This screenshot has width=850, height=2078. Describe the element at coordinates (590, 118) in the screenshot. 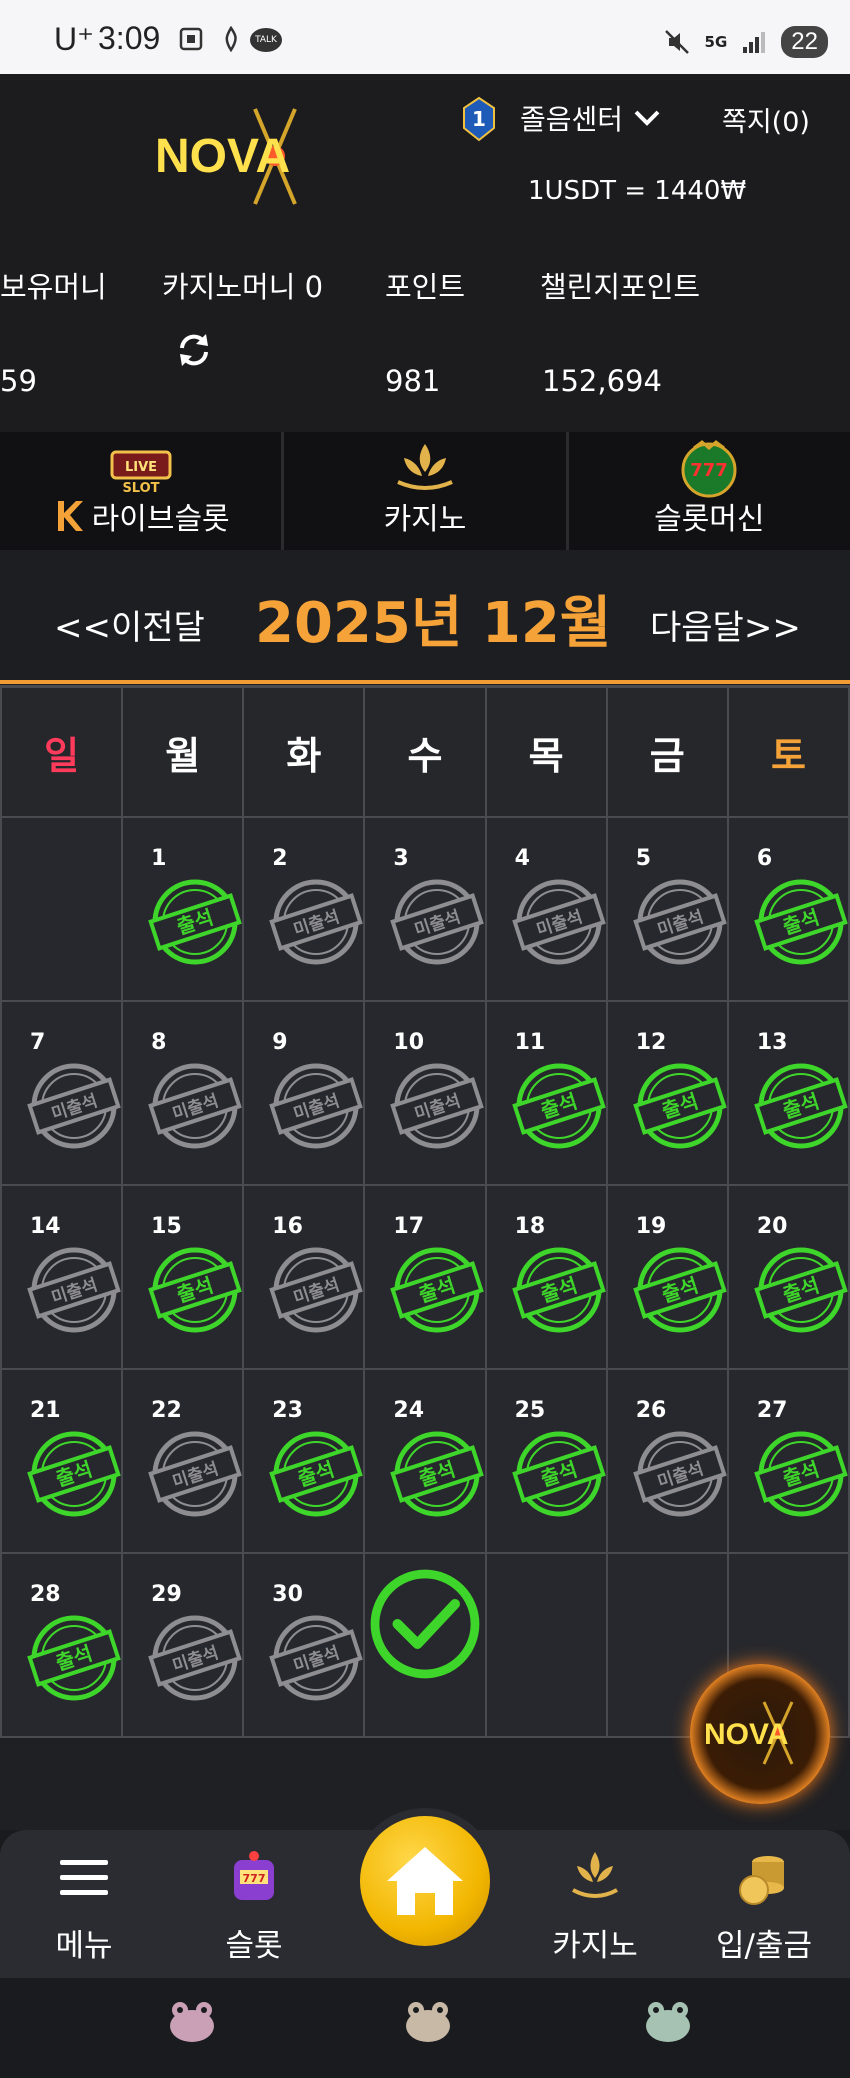

I see `center-dropdown: 졸음센터` at that location.